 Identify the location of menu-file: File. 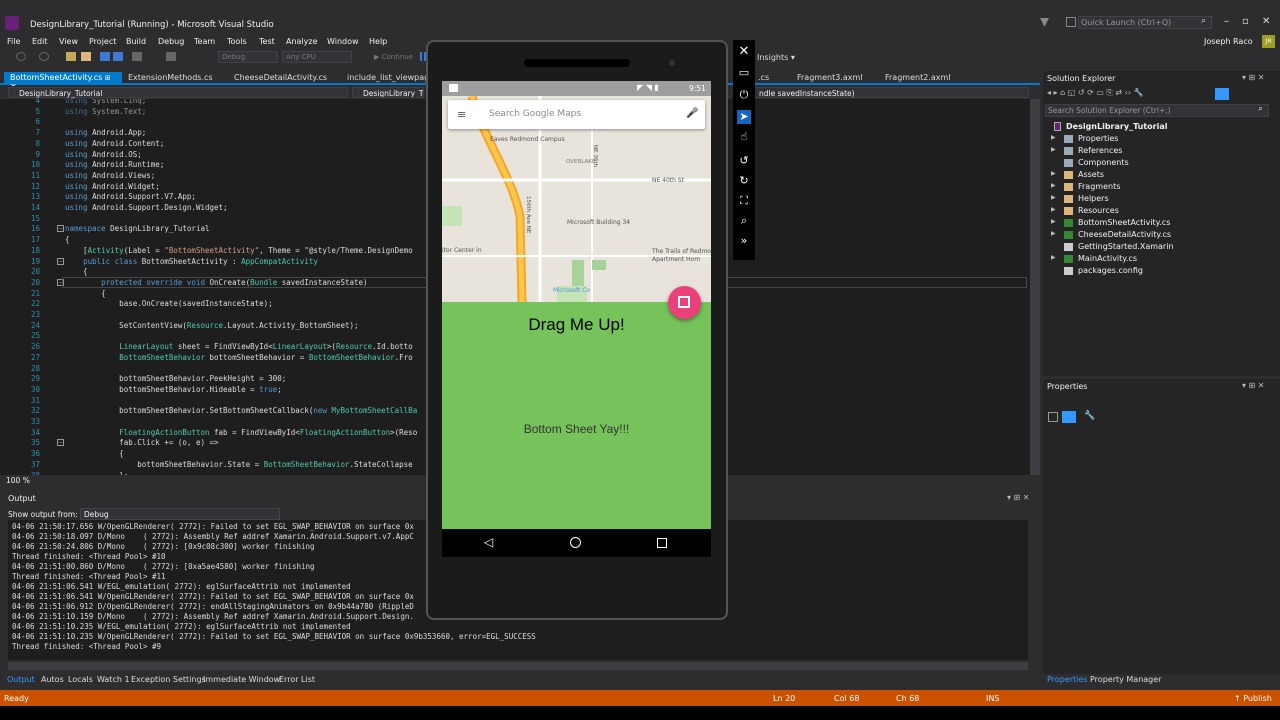
(13, 41).